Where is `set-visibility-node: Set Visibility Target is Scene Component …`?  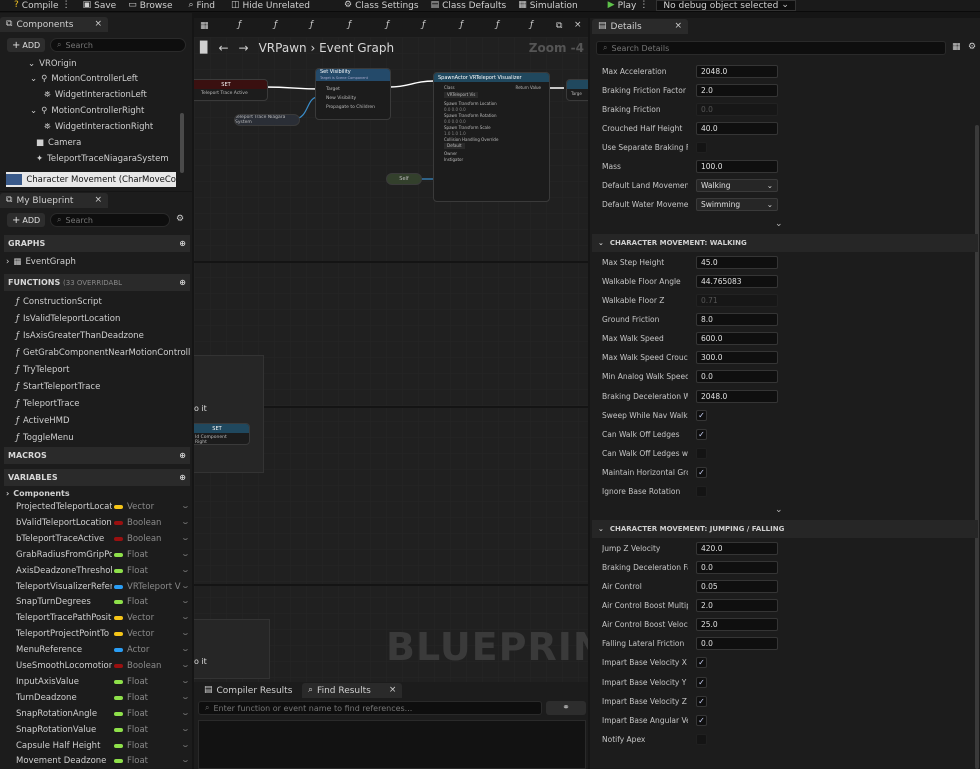 set-visibility-node: Set Visibility Target is Scene Component … is located at coordinates (353, 94).